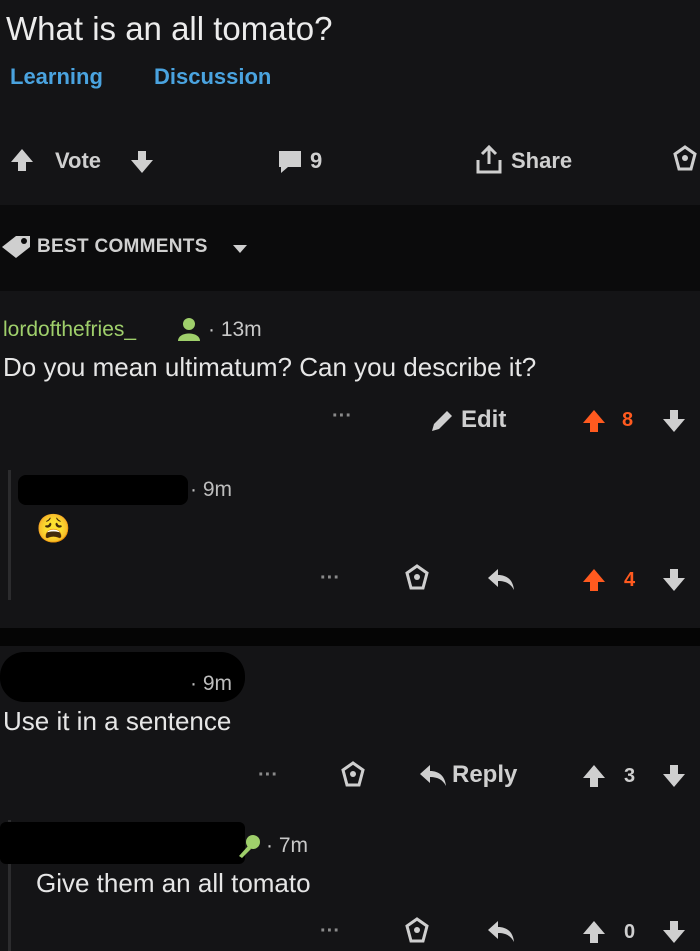 The height and width of the screenshot is (951, 700). What do you see at coordinates (53, 528) in the screenshot?
I see `comment-emoji: 😩` at bounding box center [53, 528].